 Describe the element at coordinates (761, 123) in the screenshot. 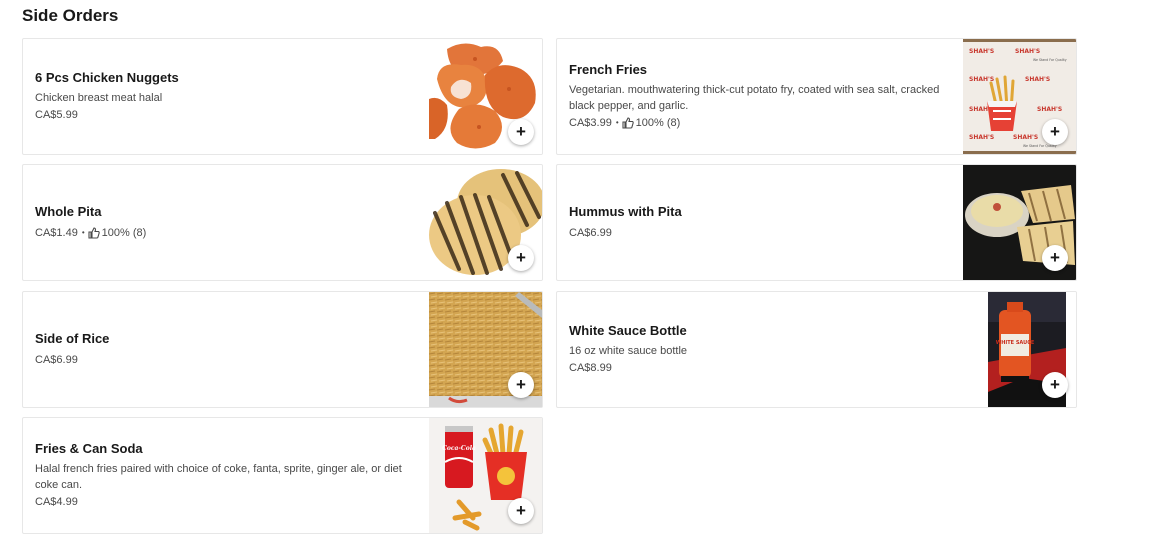

I see `menu-item-meta: CA$3.99 • 100% (8)` at that location.